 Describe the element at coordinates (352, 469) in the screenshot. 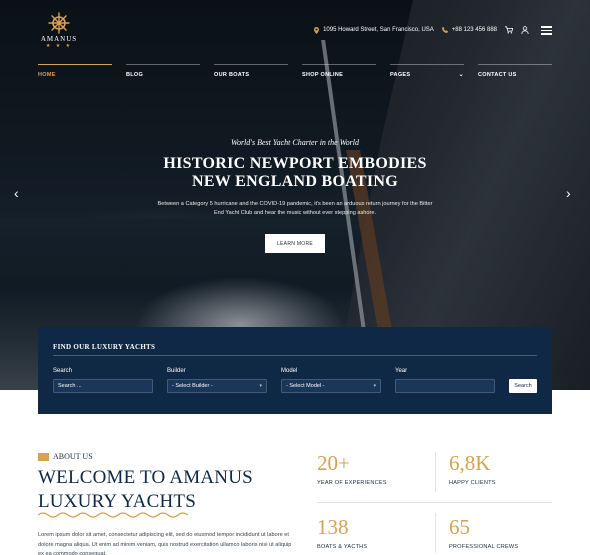

I see `stat-experience: 20+ YEAR OF EXPERIENCES` at that location.